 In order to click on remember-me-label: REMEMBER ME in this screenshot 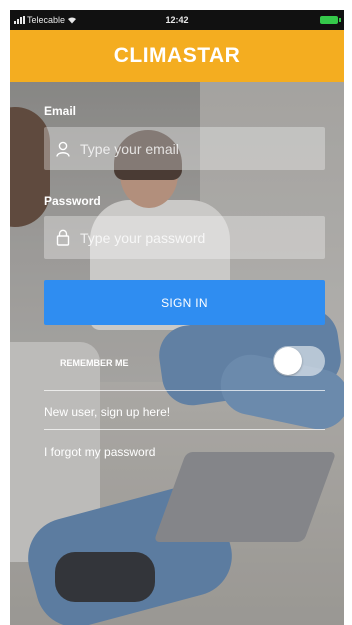, I will do `click(94, 363)`.